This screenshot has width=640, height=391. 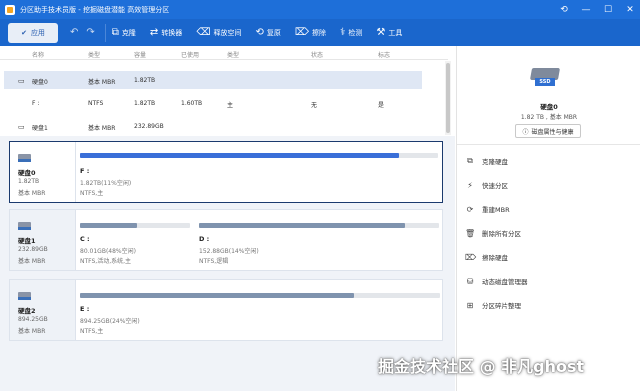 What do you see at coordinates (470, 305) in the screenshot?
I see `defrag-icon: ⊞` at bounding box center [470, 305].